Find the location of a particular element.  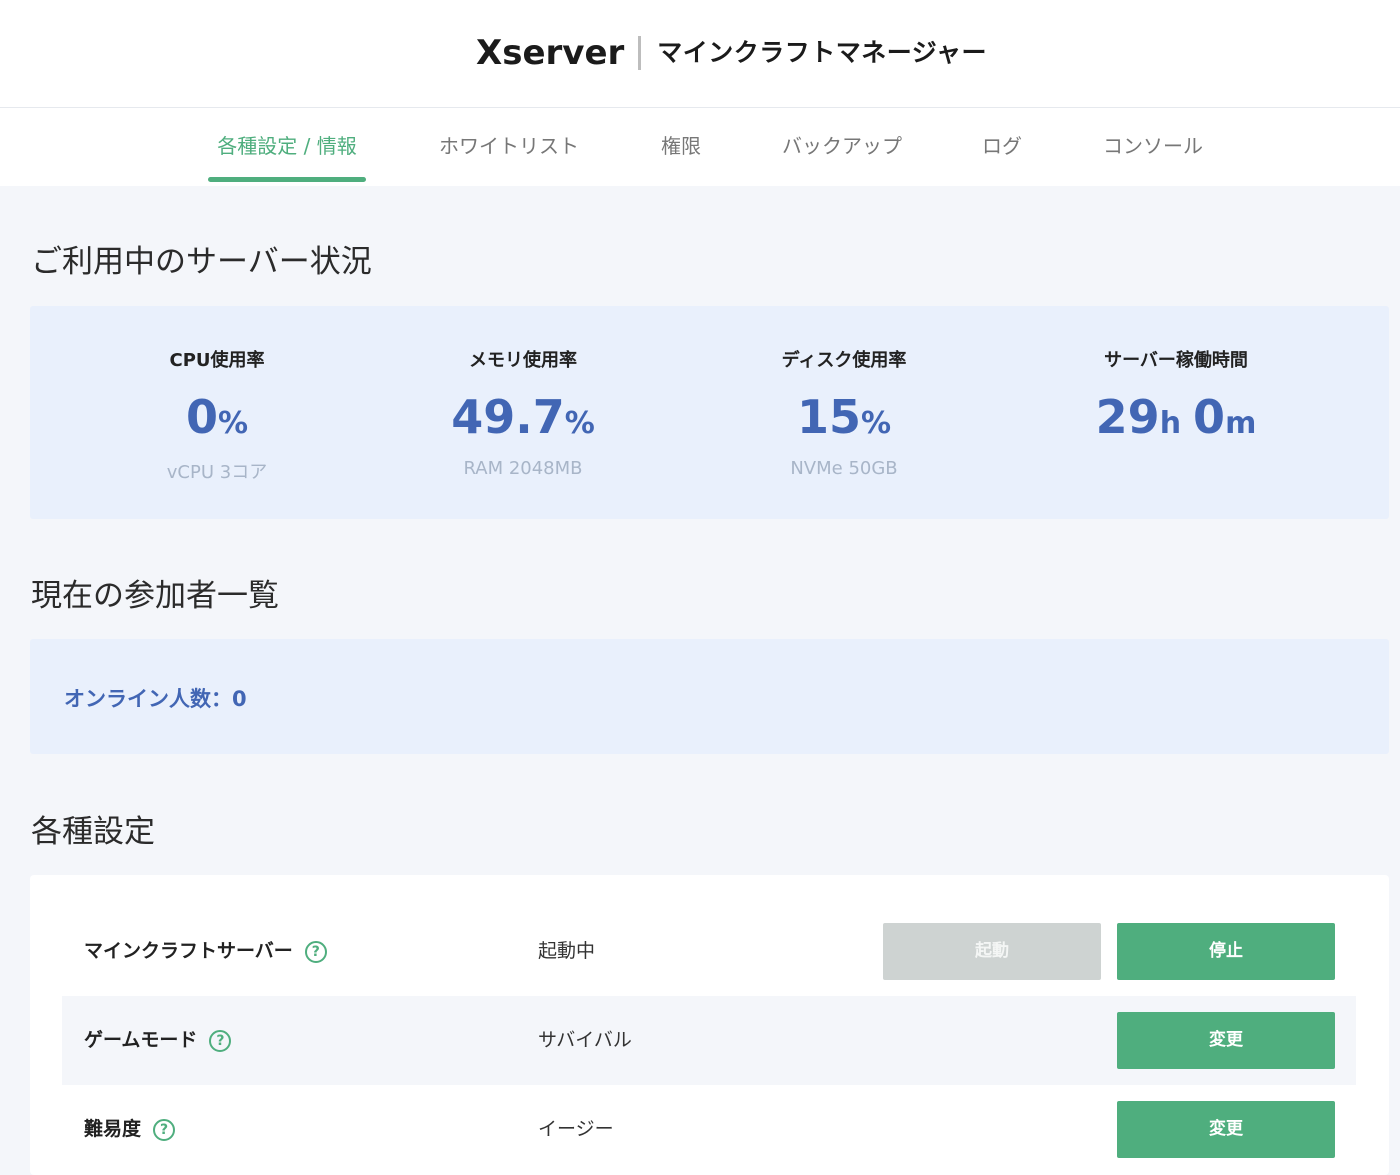

xserver-logo: Xserver is located at coordinates (550, 53).